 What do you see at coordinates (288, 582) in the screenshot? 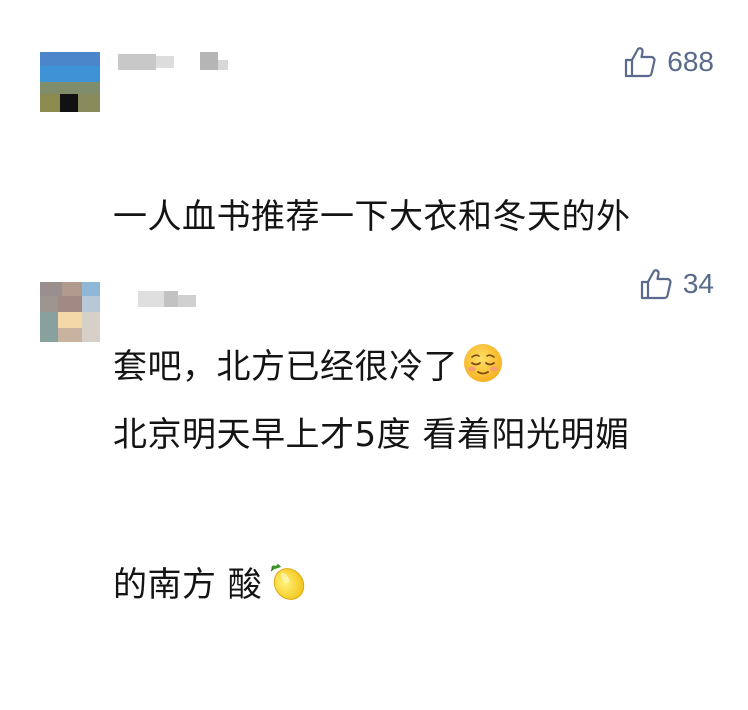
I see `lemon-emoji-icon` at bounding box center [288, 582].